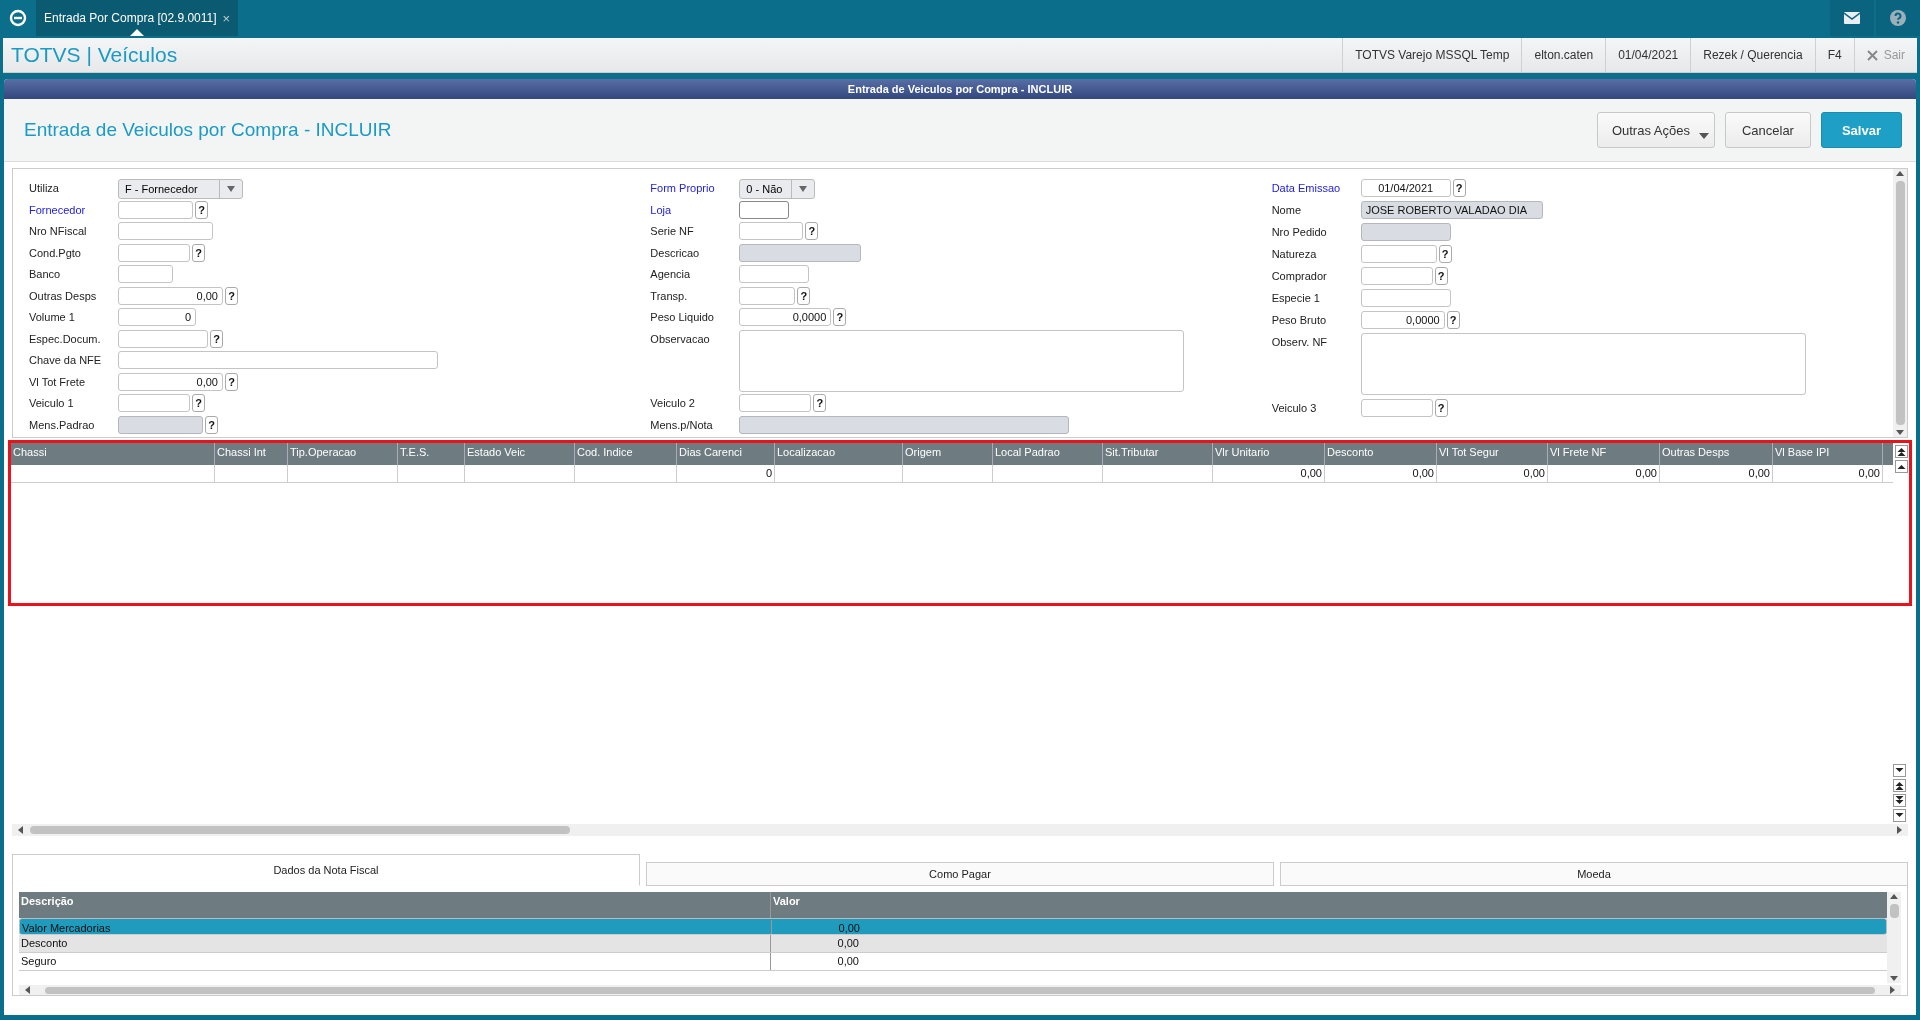  I want to click on dropdown-field: F - Fornecedor, so click(180, 189).